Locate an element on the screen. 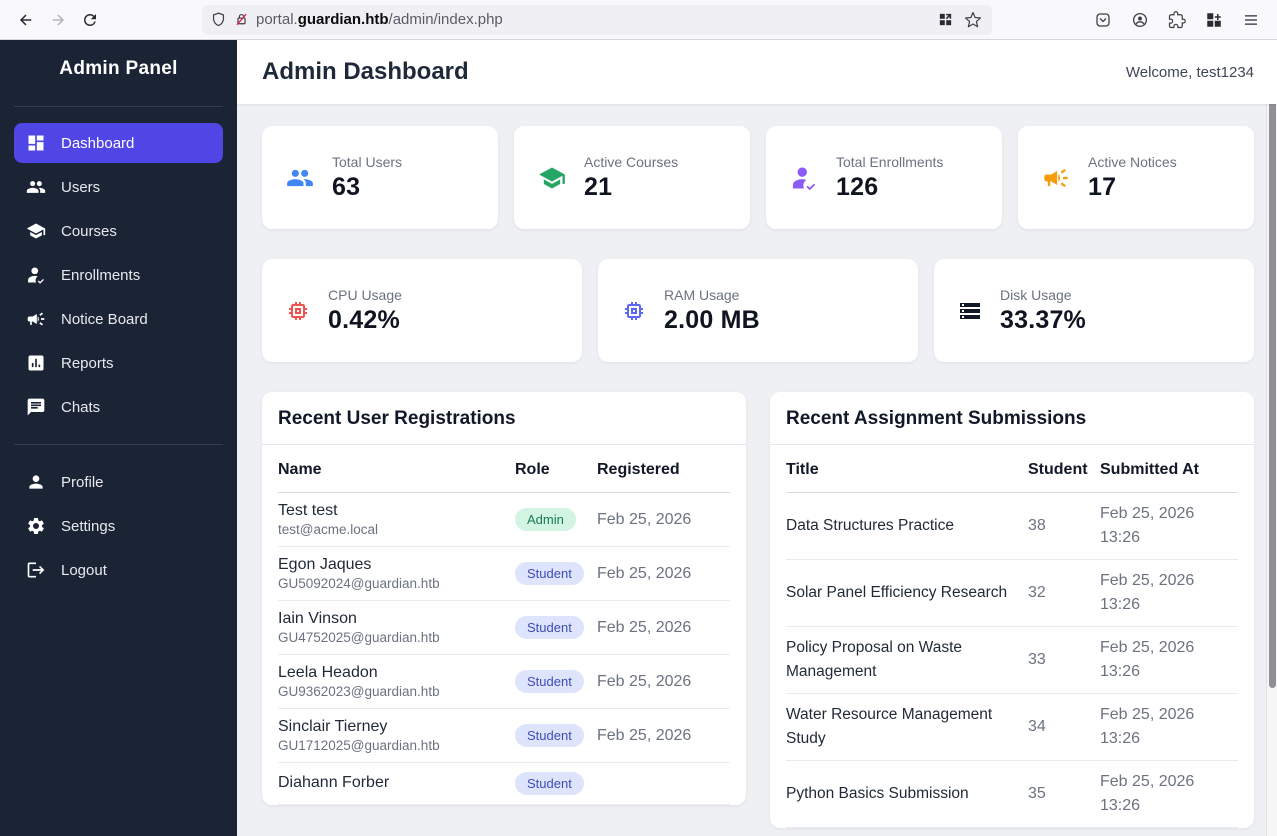 This screenshot has height=836, width=1277. reload-button is located at coordinates (90, 20).